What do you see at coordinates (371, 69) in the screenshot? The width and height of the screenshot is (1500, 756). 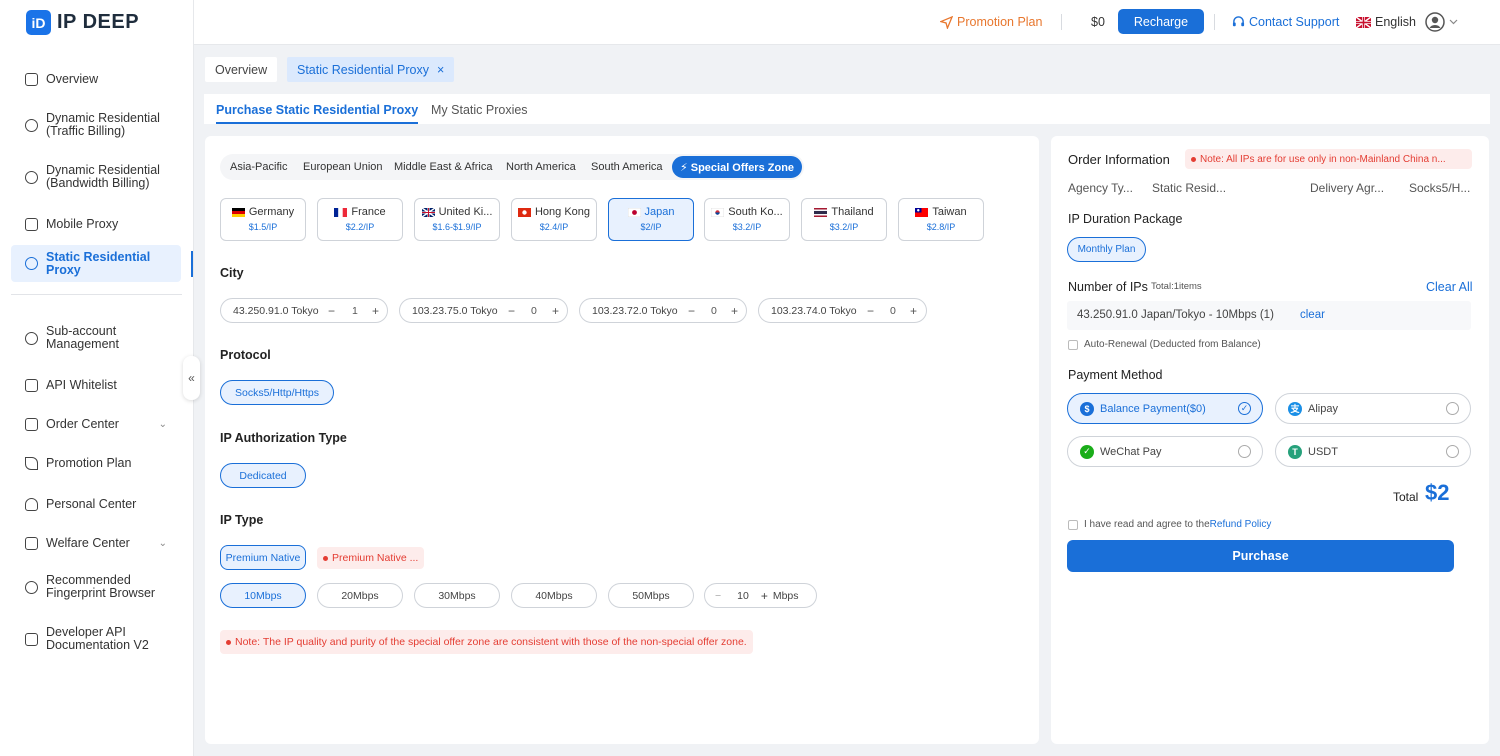 I see `tab-static-residential: Static Residential Proxy ×` at bounding box center [371, 69].